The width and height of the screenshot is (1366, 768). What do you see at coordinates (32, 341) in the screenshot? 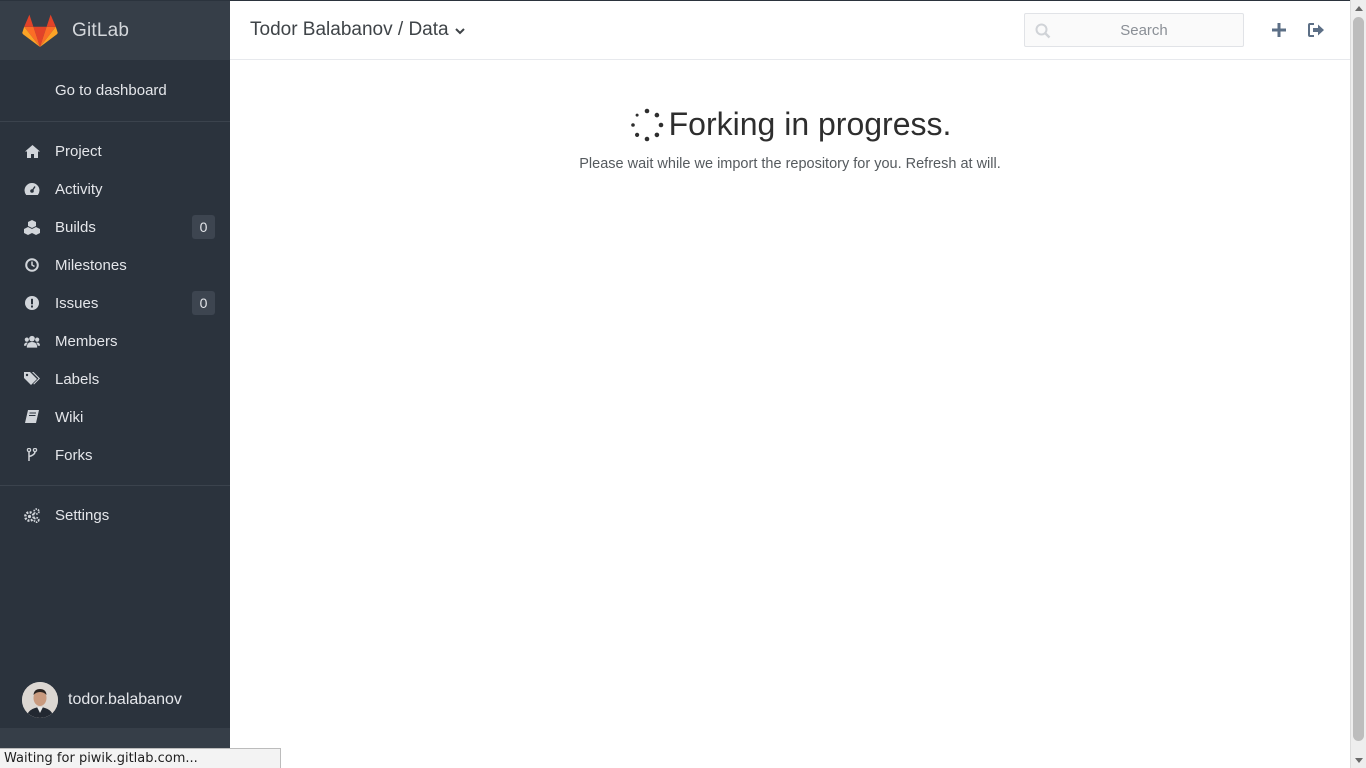
I see `users-icon` at bounding box center [32, 341].